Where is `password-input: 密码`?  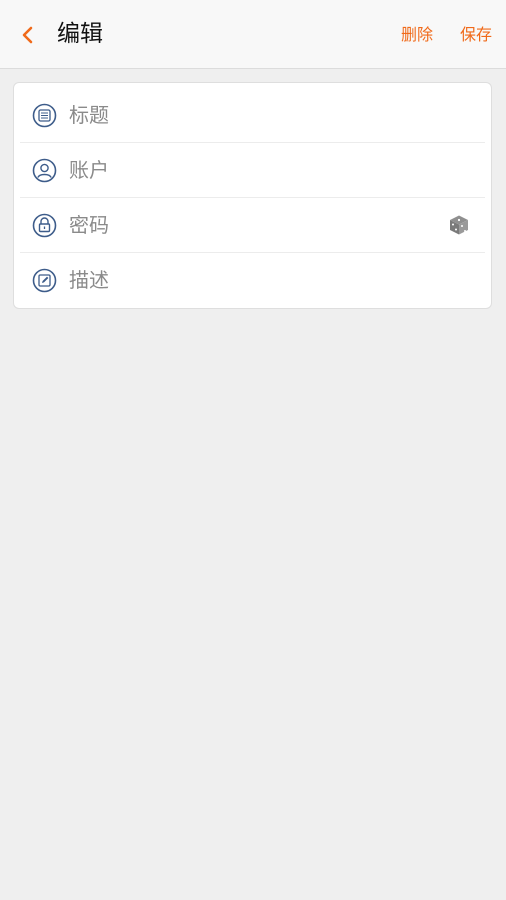
password-input: 密码 is located at coordinates (249, 225).